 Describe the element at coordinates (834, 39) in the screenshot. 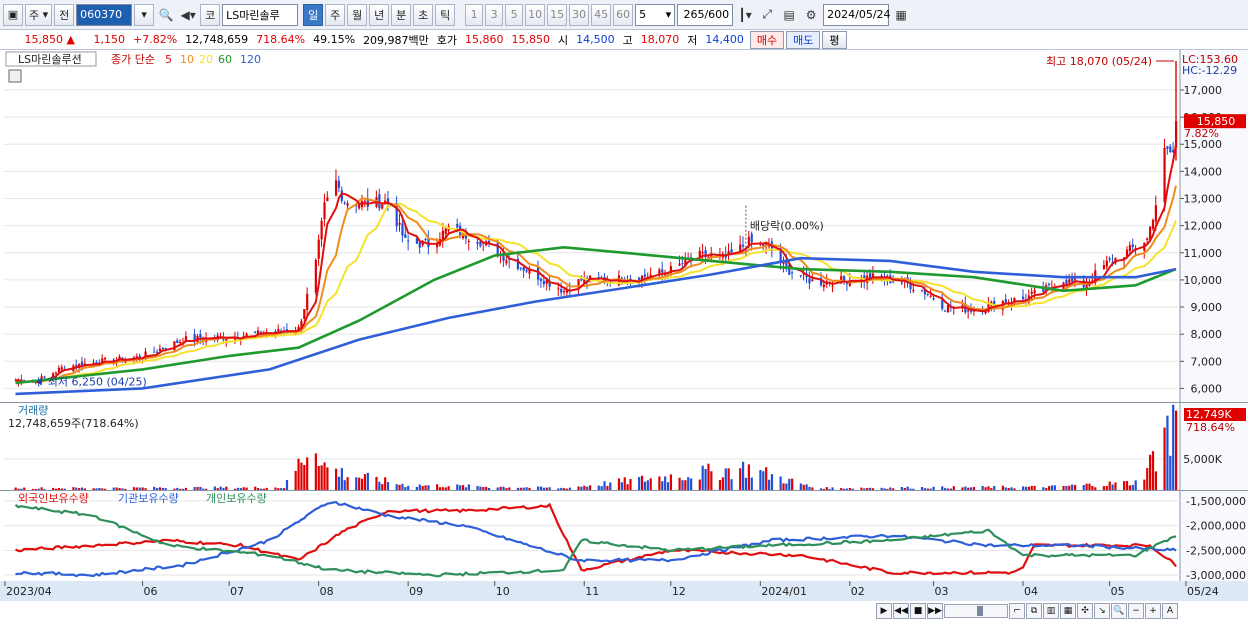

I see `avg-button: 평` at that location.